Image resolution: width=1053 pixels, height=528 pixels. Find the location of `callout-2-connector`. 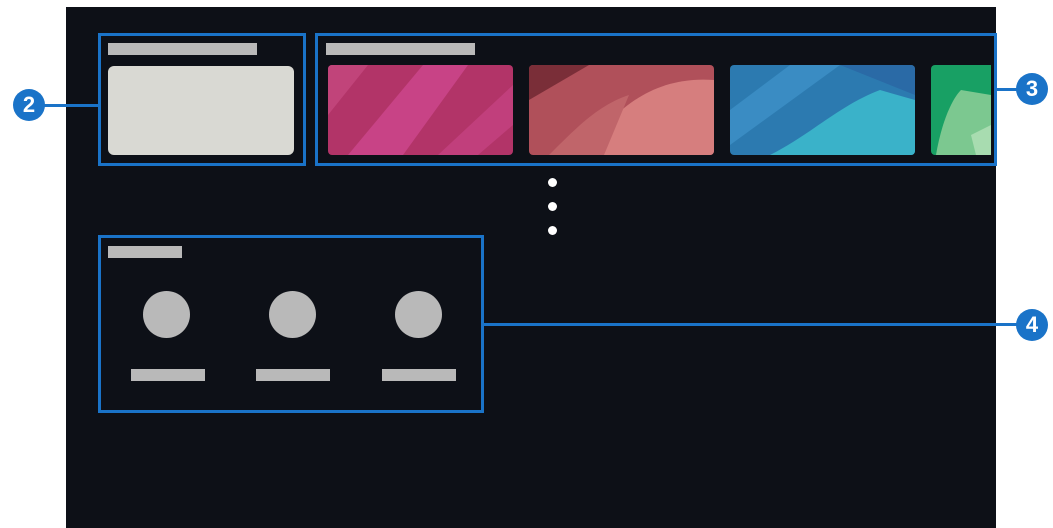

callout-2-connector is located at coordinates (72, 105).